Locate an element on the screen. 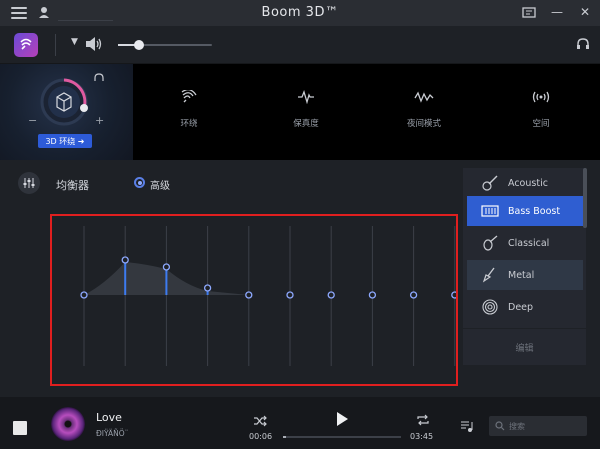  fidelity-icon is located at coordinates (306, 97).